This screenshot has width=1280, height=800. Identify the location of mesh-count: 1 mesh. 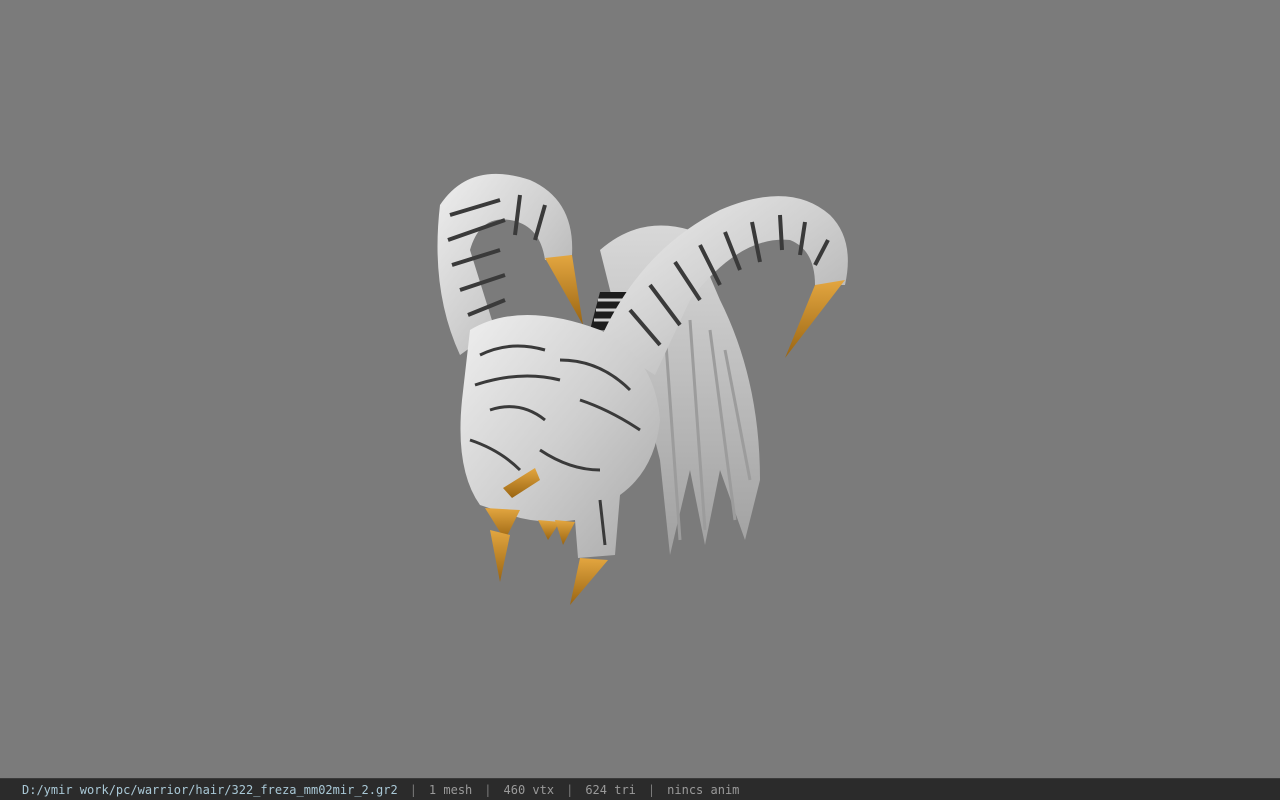
(450, 789).